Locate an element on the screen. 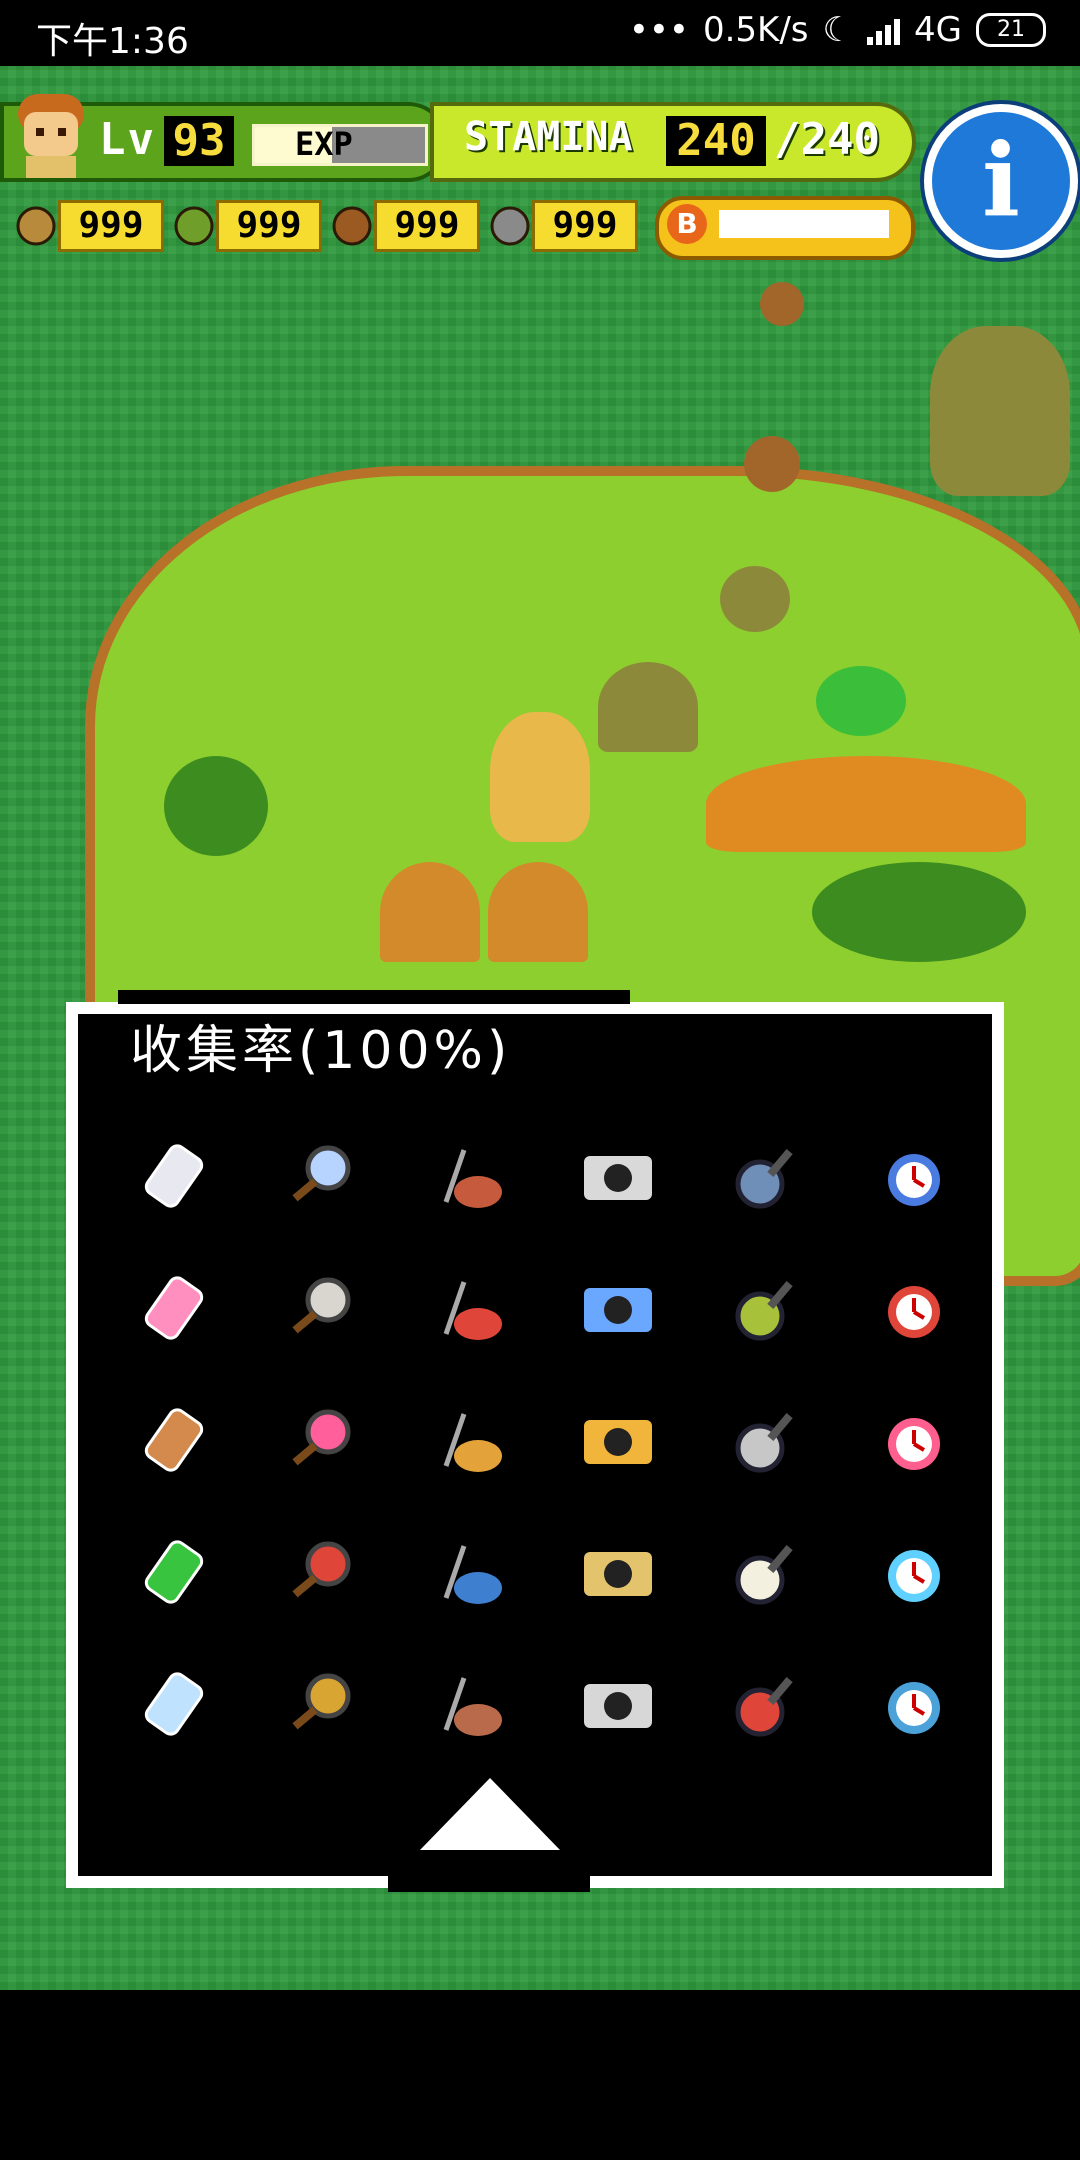 Image resolution: width=1080 pixels, height=2160 pixels. network-speed: 0.5K/s is located at coordinates (755, 30).